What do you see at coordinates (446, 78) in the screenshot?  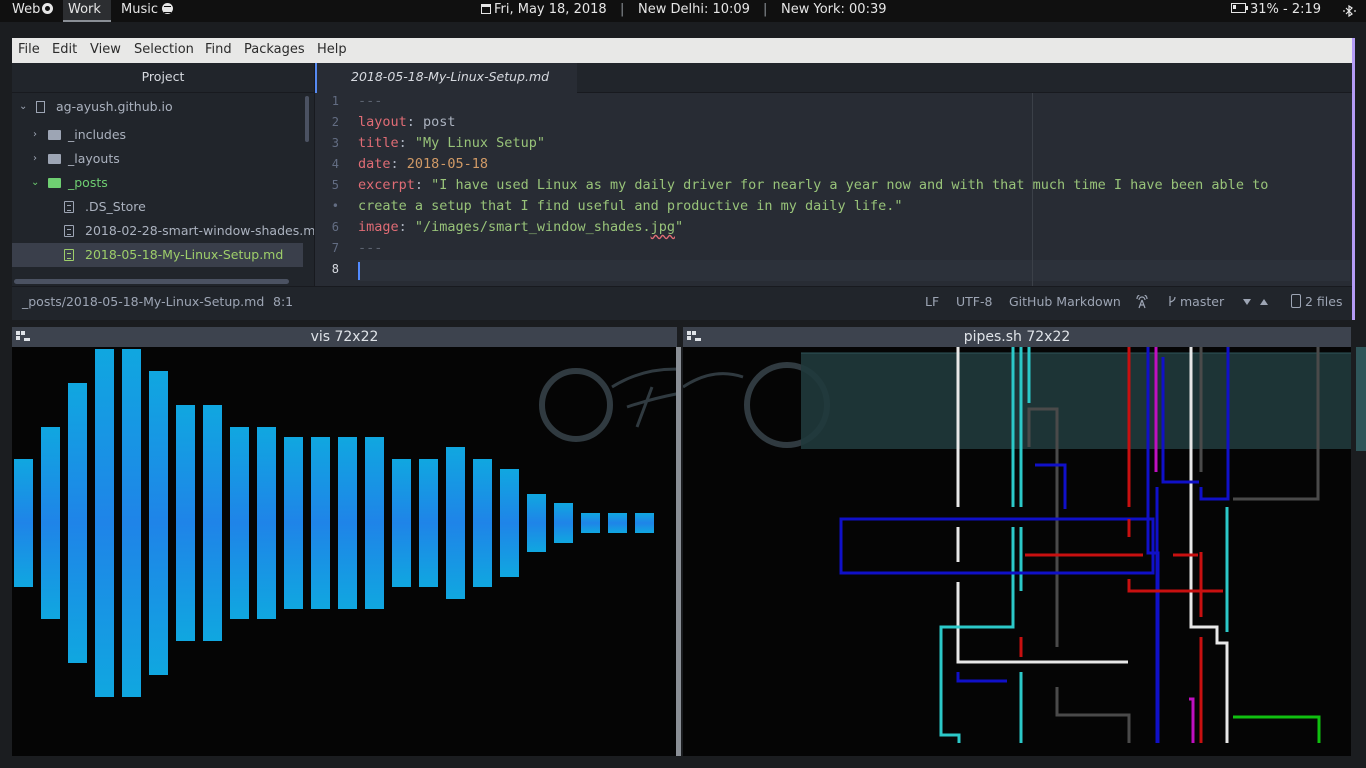 I see `tab-my-linux-setup: 2018-05-18-My-Linux-Setup.md` at bounding box center [446, 78].